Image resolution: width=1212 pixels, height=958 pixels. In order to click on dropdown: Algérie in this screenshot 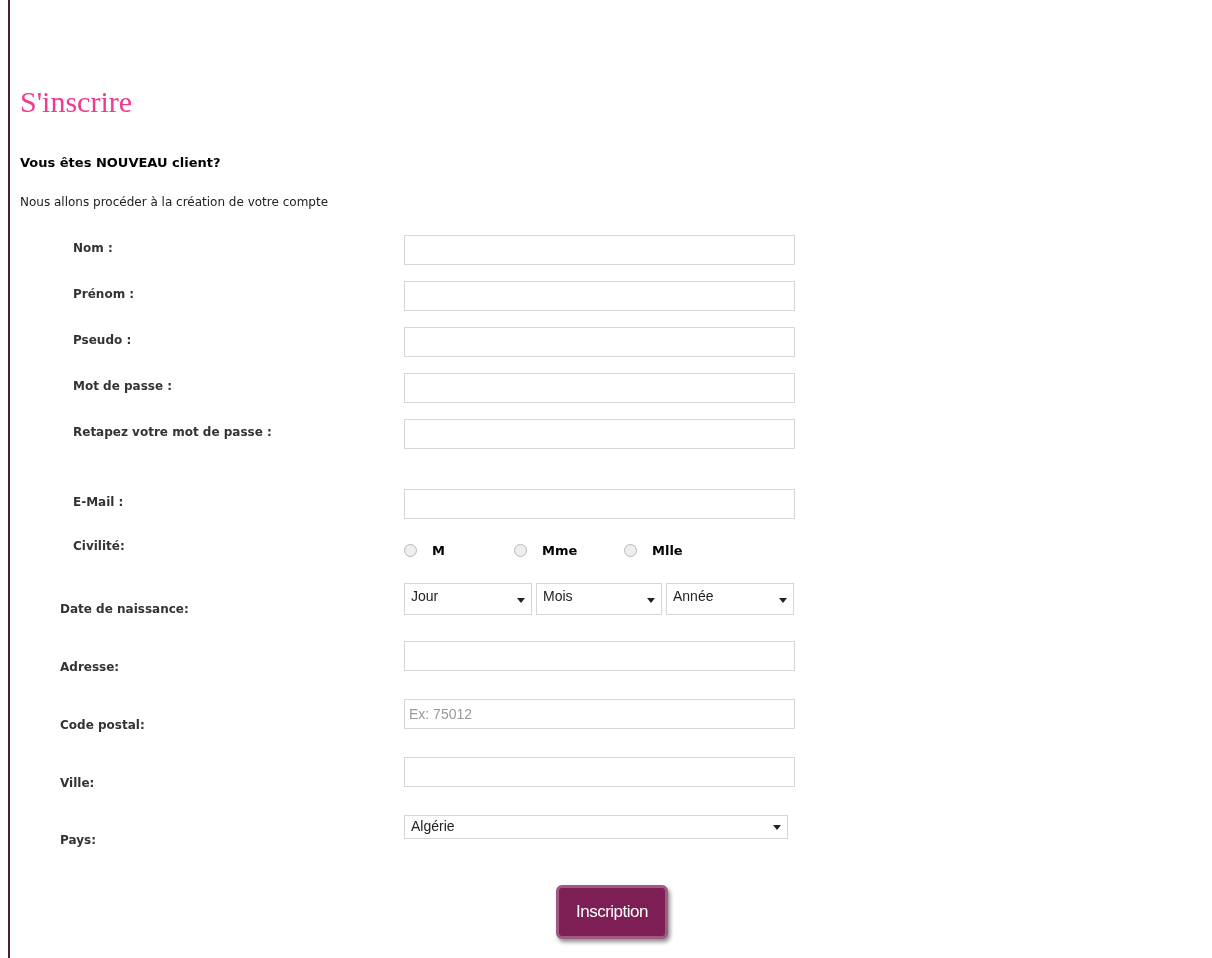, I will do `click(596, 826)`.